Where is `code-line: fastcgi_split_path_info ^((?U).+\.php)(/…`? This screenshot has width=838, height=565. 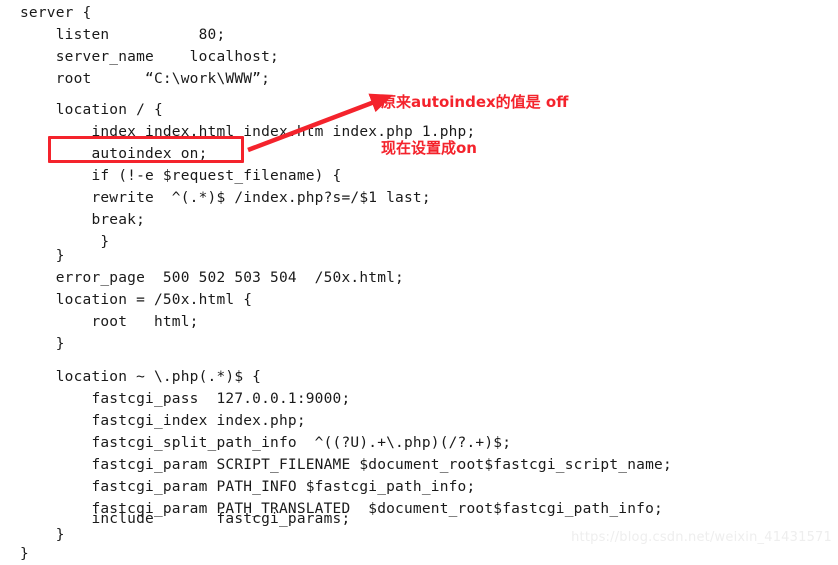 code-line: fastcgi_split_path_info ^((?U).+\.php)(/… is located at coordinates (266, 443).